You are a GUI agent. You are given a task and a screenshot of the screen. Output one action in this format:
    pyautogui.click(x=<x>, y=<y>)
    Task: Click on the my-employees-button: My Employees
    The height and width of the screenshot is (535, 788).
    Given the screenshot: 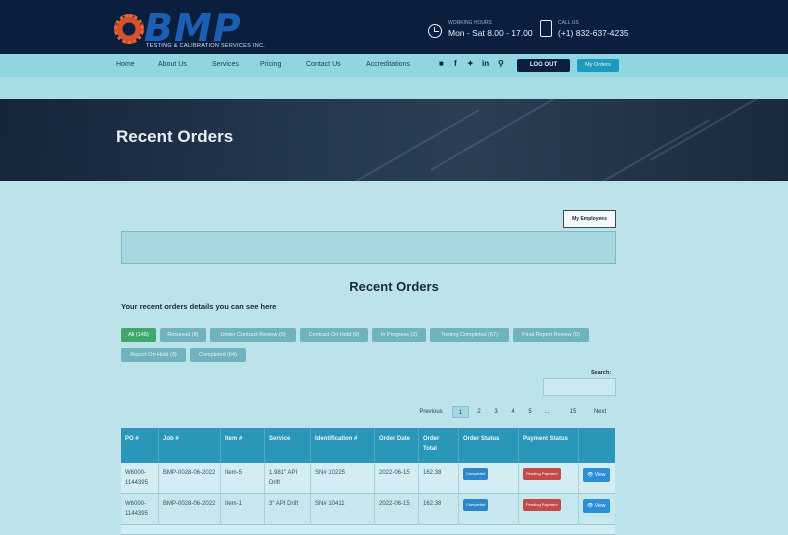 What is the action you would take?
    pyautogui.click(x=589, y=219)
    